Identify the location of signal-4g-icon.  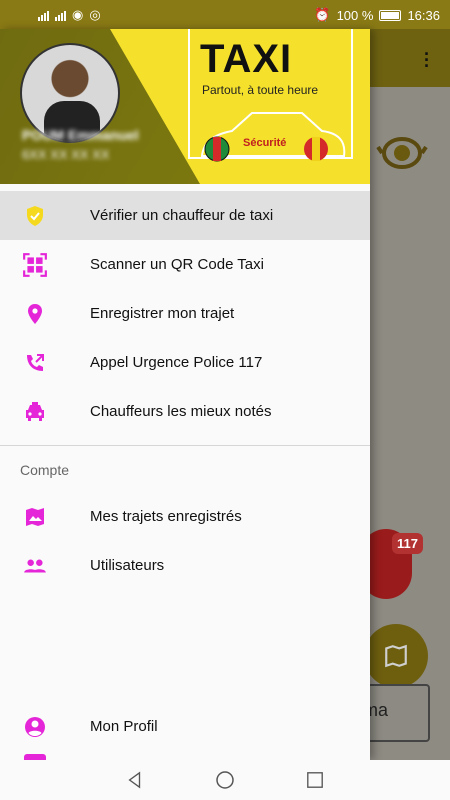
(43, 15).